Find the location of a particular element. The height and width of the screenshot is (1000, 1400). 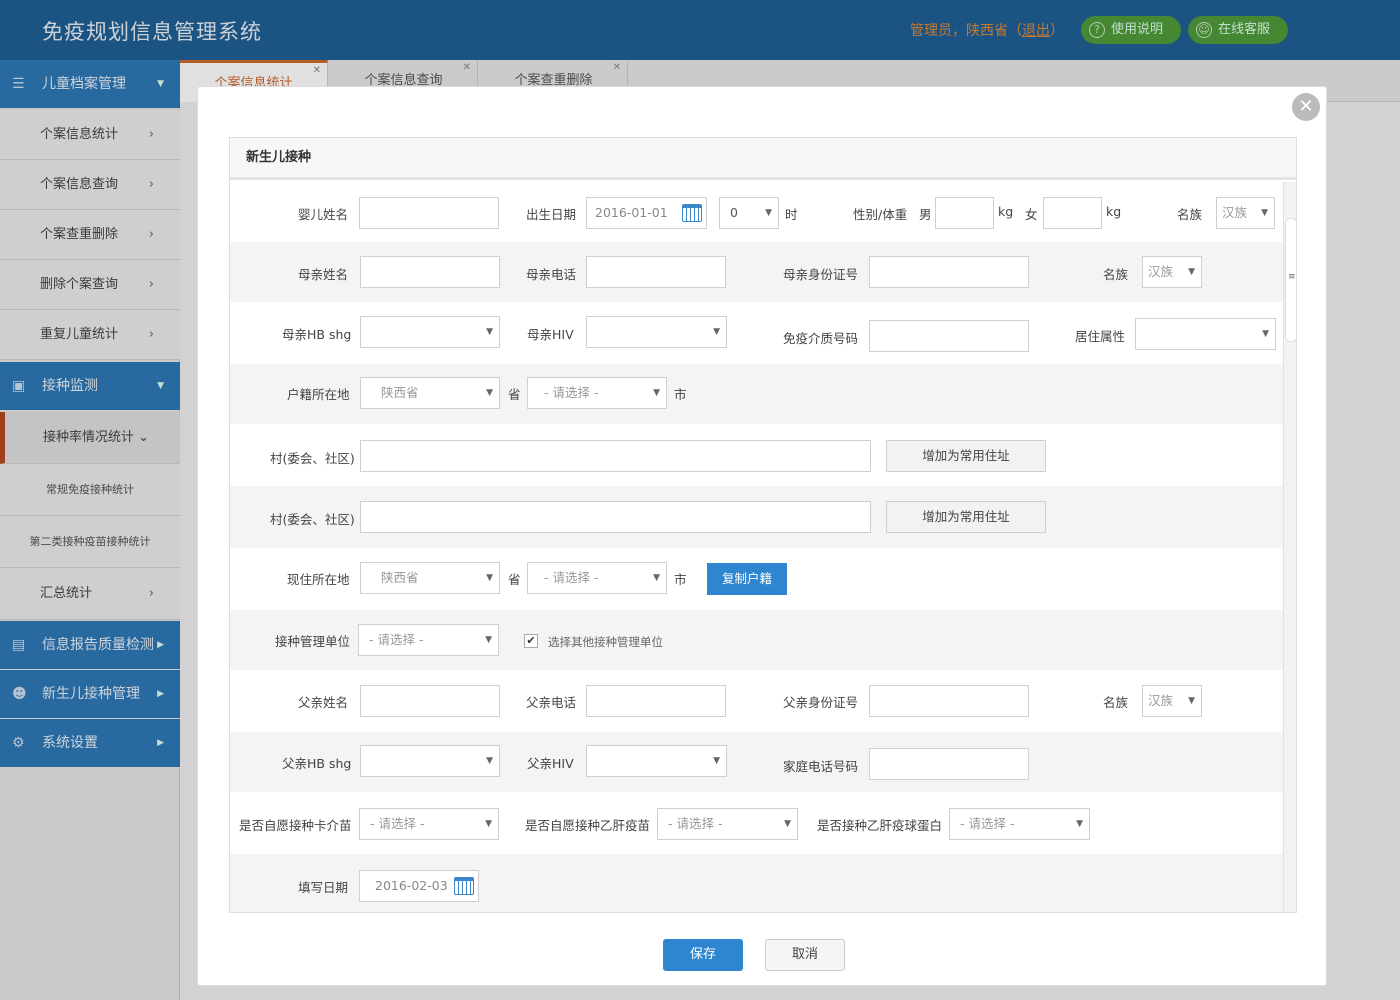

form-scrollbar: ≡ is located at coordinates (1289, 547).